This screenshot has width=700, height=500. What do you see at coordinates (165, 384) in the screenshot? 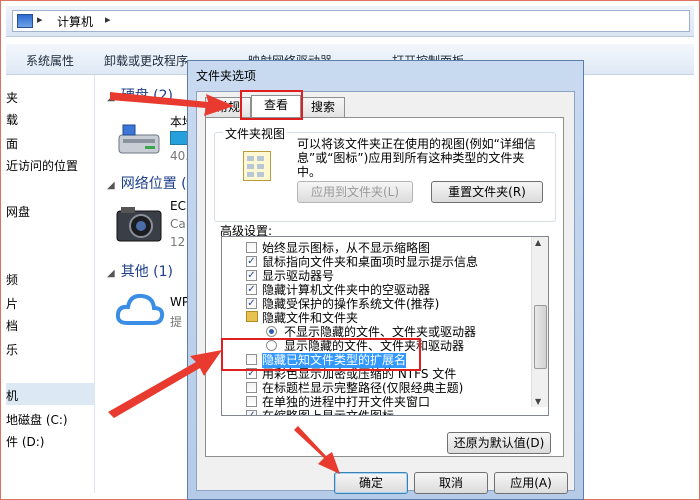
I see `arrow-to-hide-extensions` at bounding box center [165, 384].